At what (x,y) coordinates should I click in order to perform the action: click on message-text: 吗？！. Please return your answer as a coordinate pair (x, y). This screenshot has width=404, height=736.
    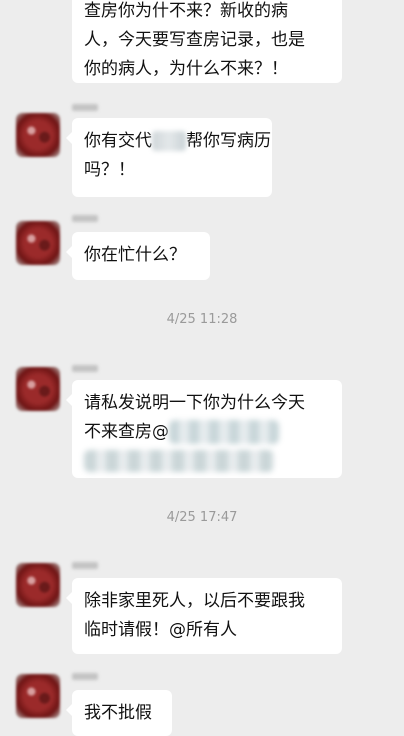
    Looking at the image, I should click on (109, 170).